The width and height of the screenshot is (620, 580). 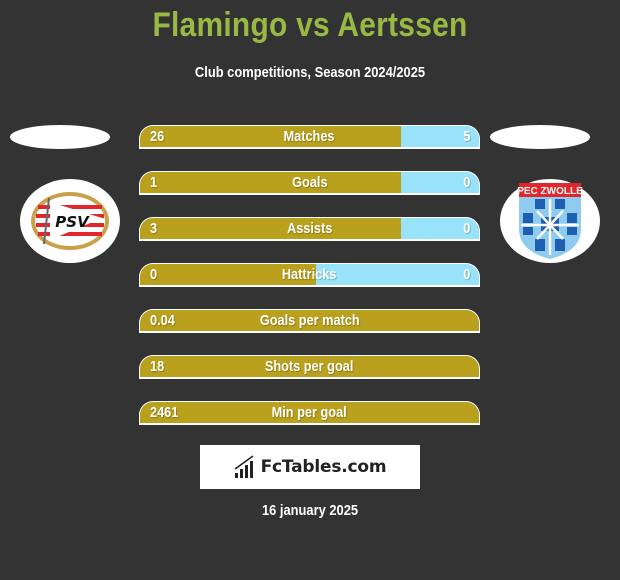 I want to click on competition-subtitle: Club competitions, Season 2024/2025, so click(x=310, y=72).